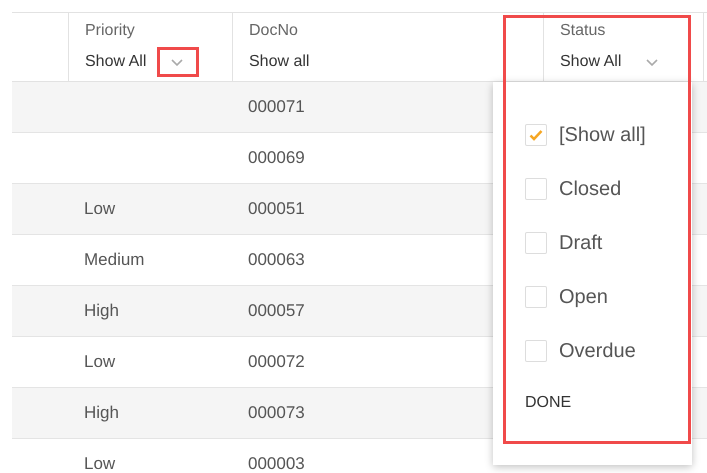 Image resolution: width=707 pixels, height=473 pixels. Describe the element at coordinates (276, 362) in the screenshot. I see `table-cell: 000072` at that location.